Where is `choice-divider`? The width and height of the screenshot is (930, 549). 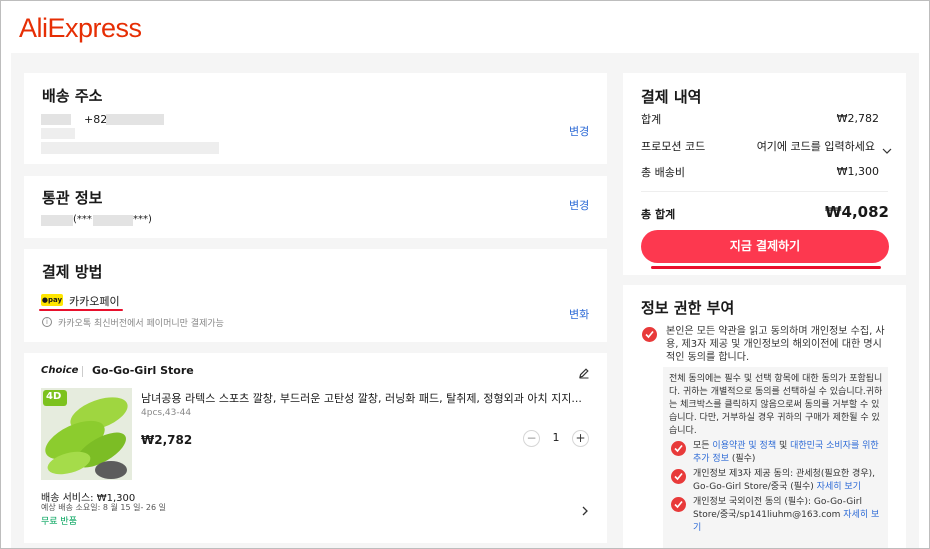
choice-divider is located at coordinates (82, 371).